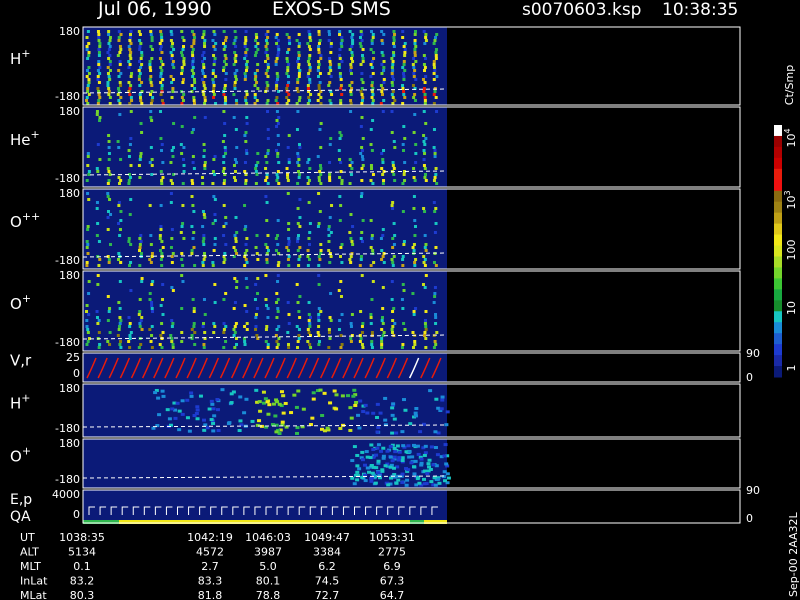 This screenshot has width=800, height=600. What do you see at coordinates (778, 317) in the screenshot?
I see `colorbar-swatch` at bounding box center [778, 317].